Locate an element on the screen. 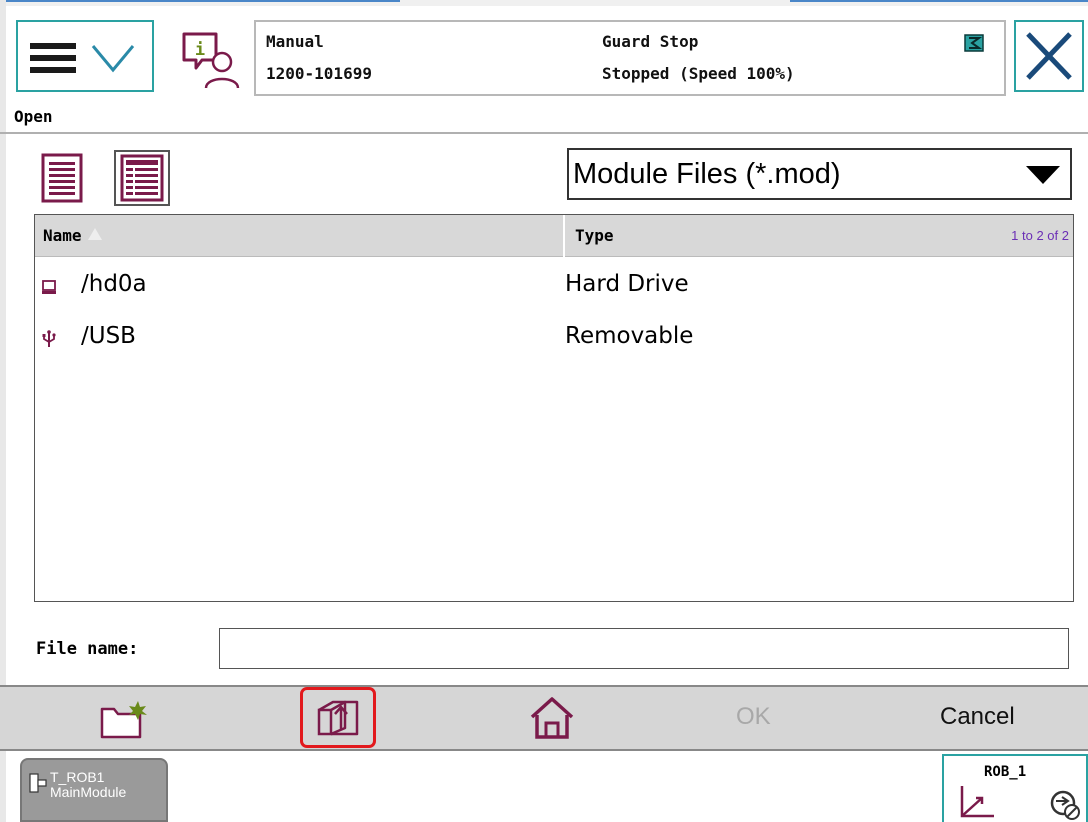 This screenshot has height=822, width=1088. task-button: T_ROB1 MainModule is located at coordinates (94, 790).